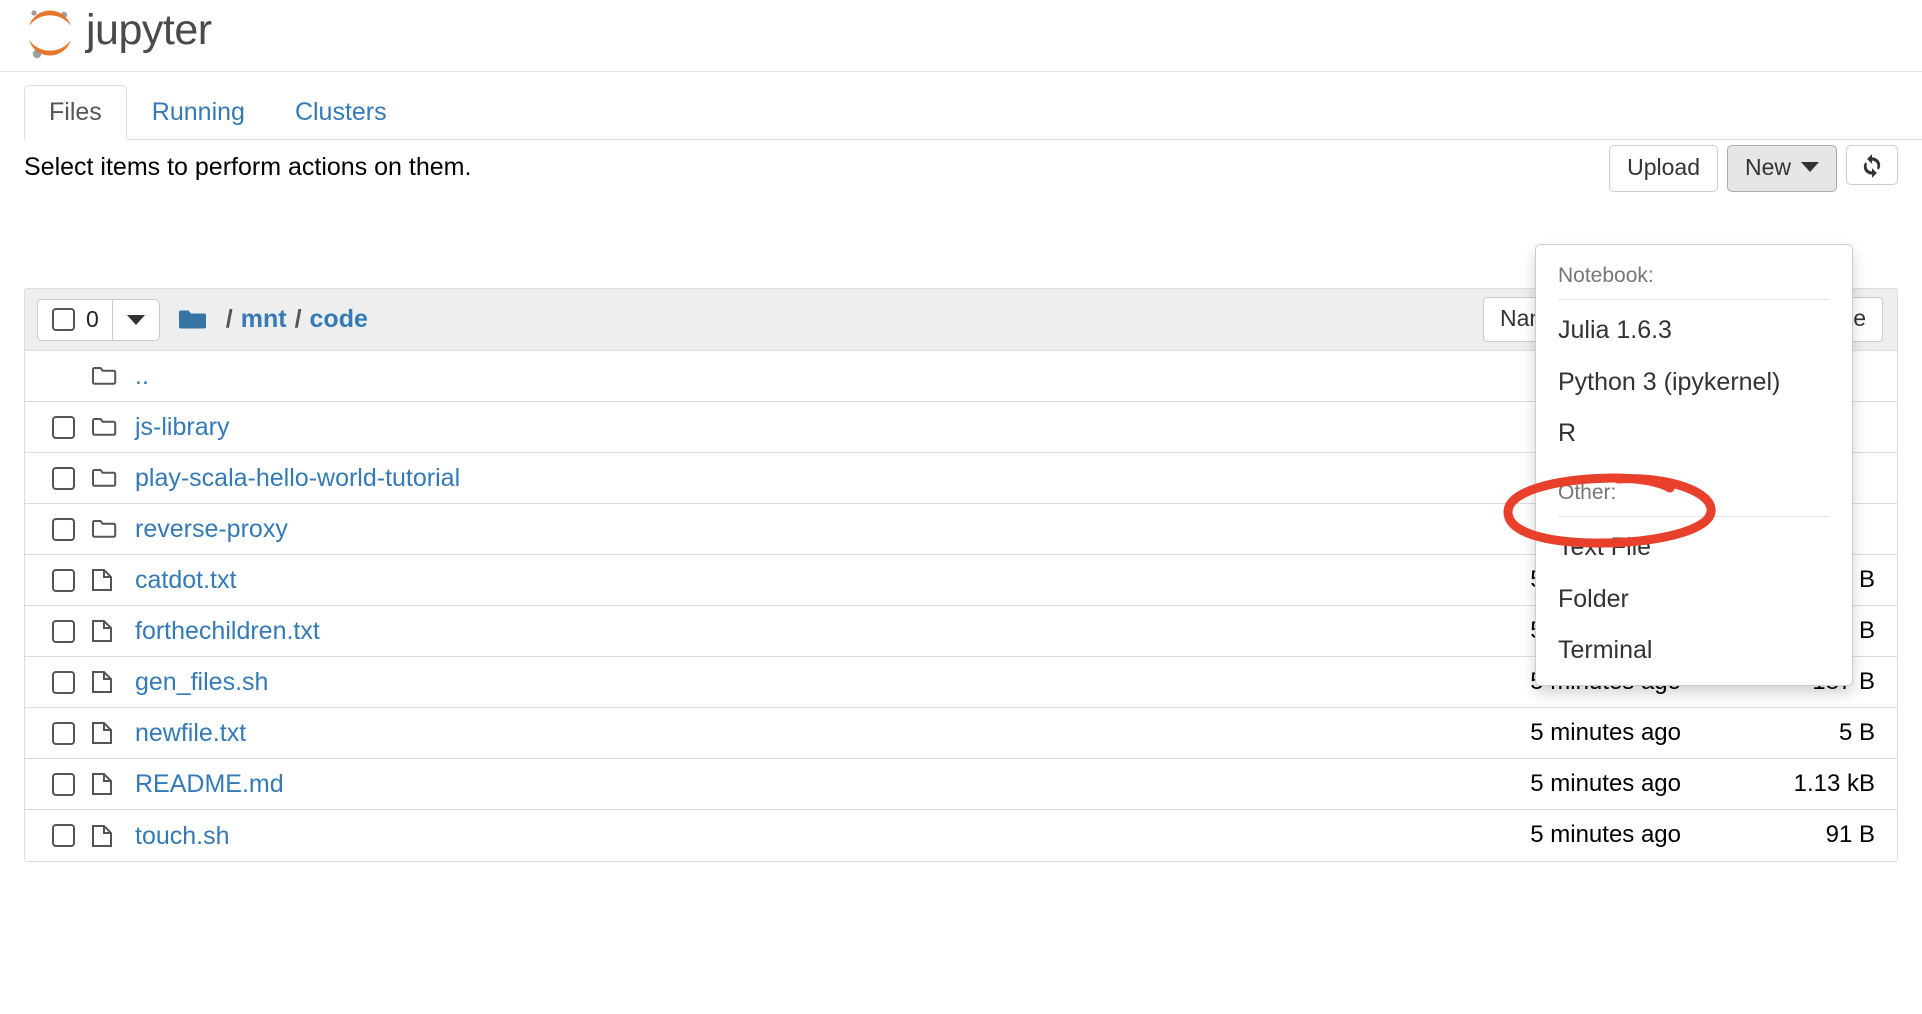  I want to click on table-row: newfile.txt 5 minutes ago 5 B, so click(961, 733).